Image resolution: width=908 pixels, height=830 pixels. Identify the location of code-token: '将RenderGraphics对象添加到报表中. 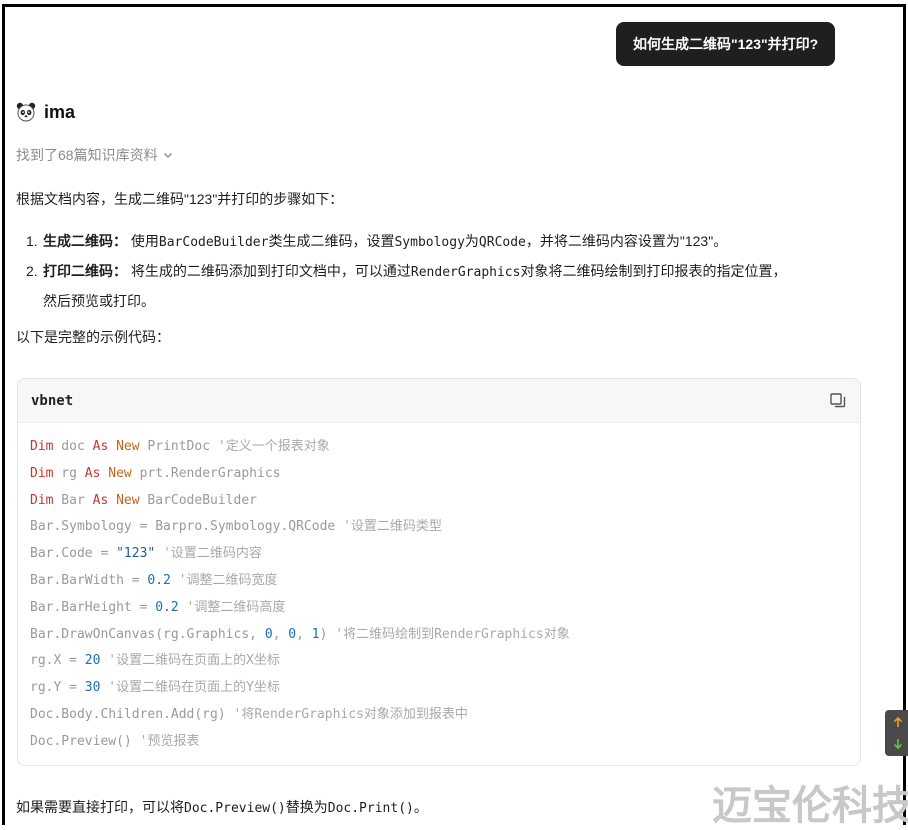
(350, 714).